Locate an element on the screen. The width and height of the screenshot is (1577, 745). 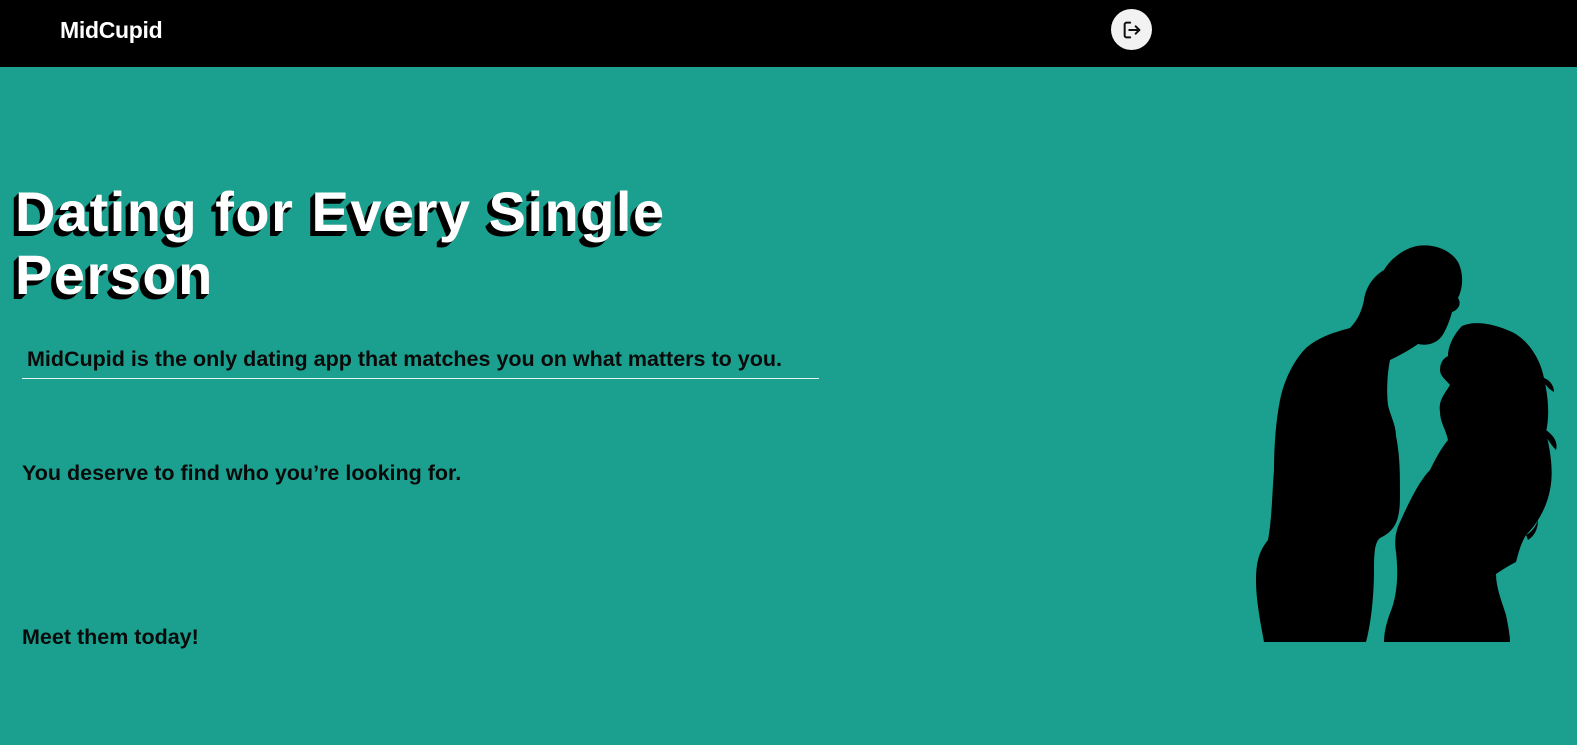
hero-title: Dating for Every Single Person is located at coordinates (340, 243).